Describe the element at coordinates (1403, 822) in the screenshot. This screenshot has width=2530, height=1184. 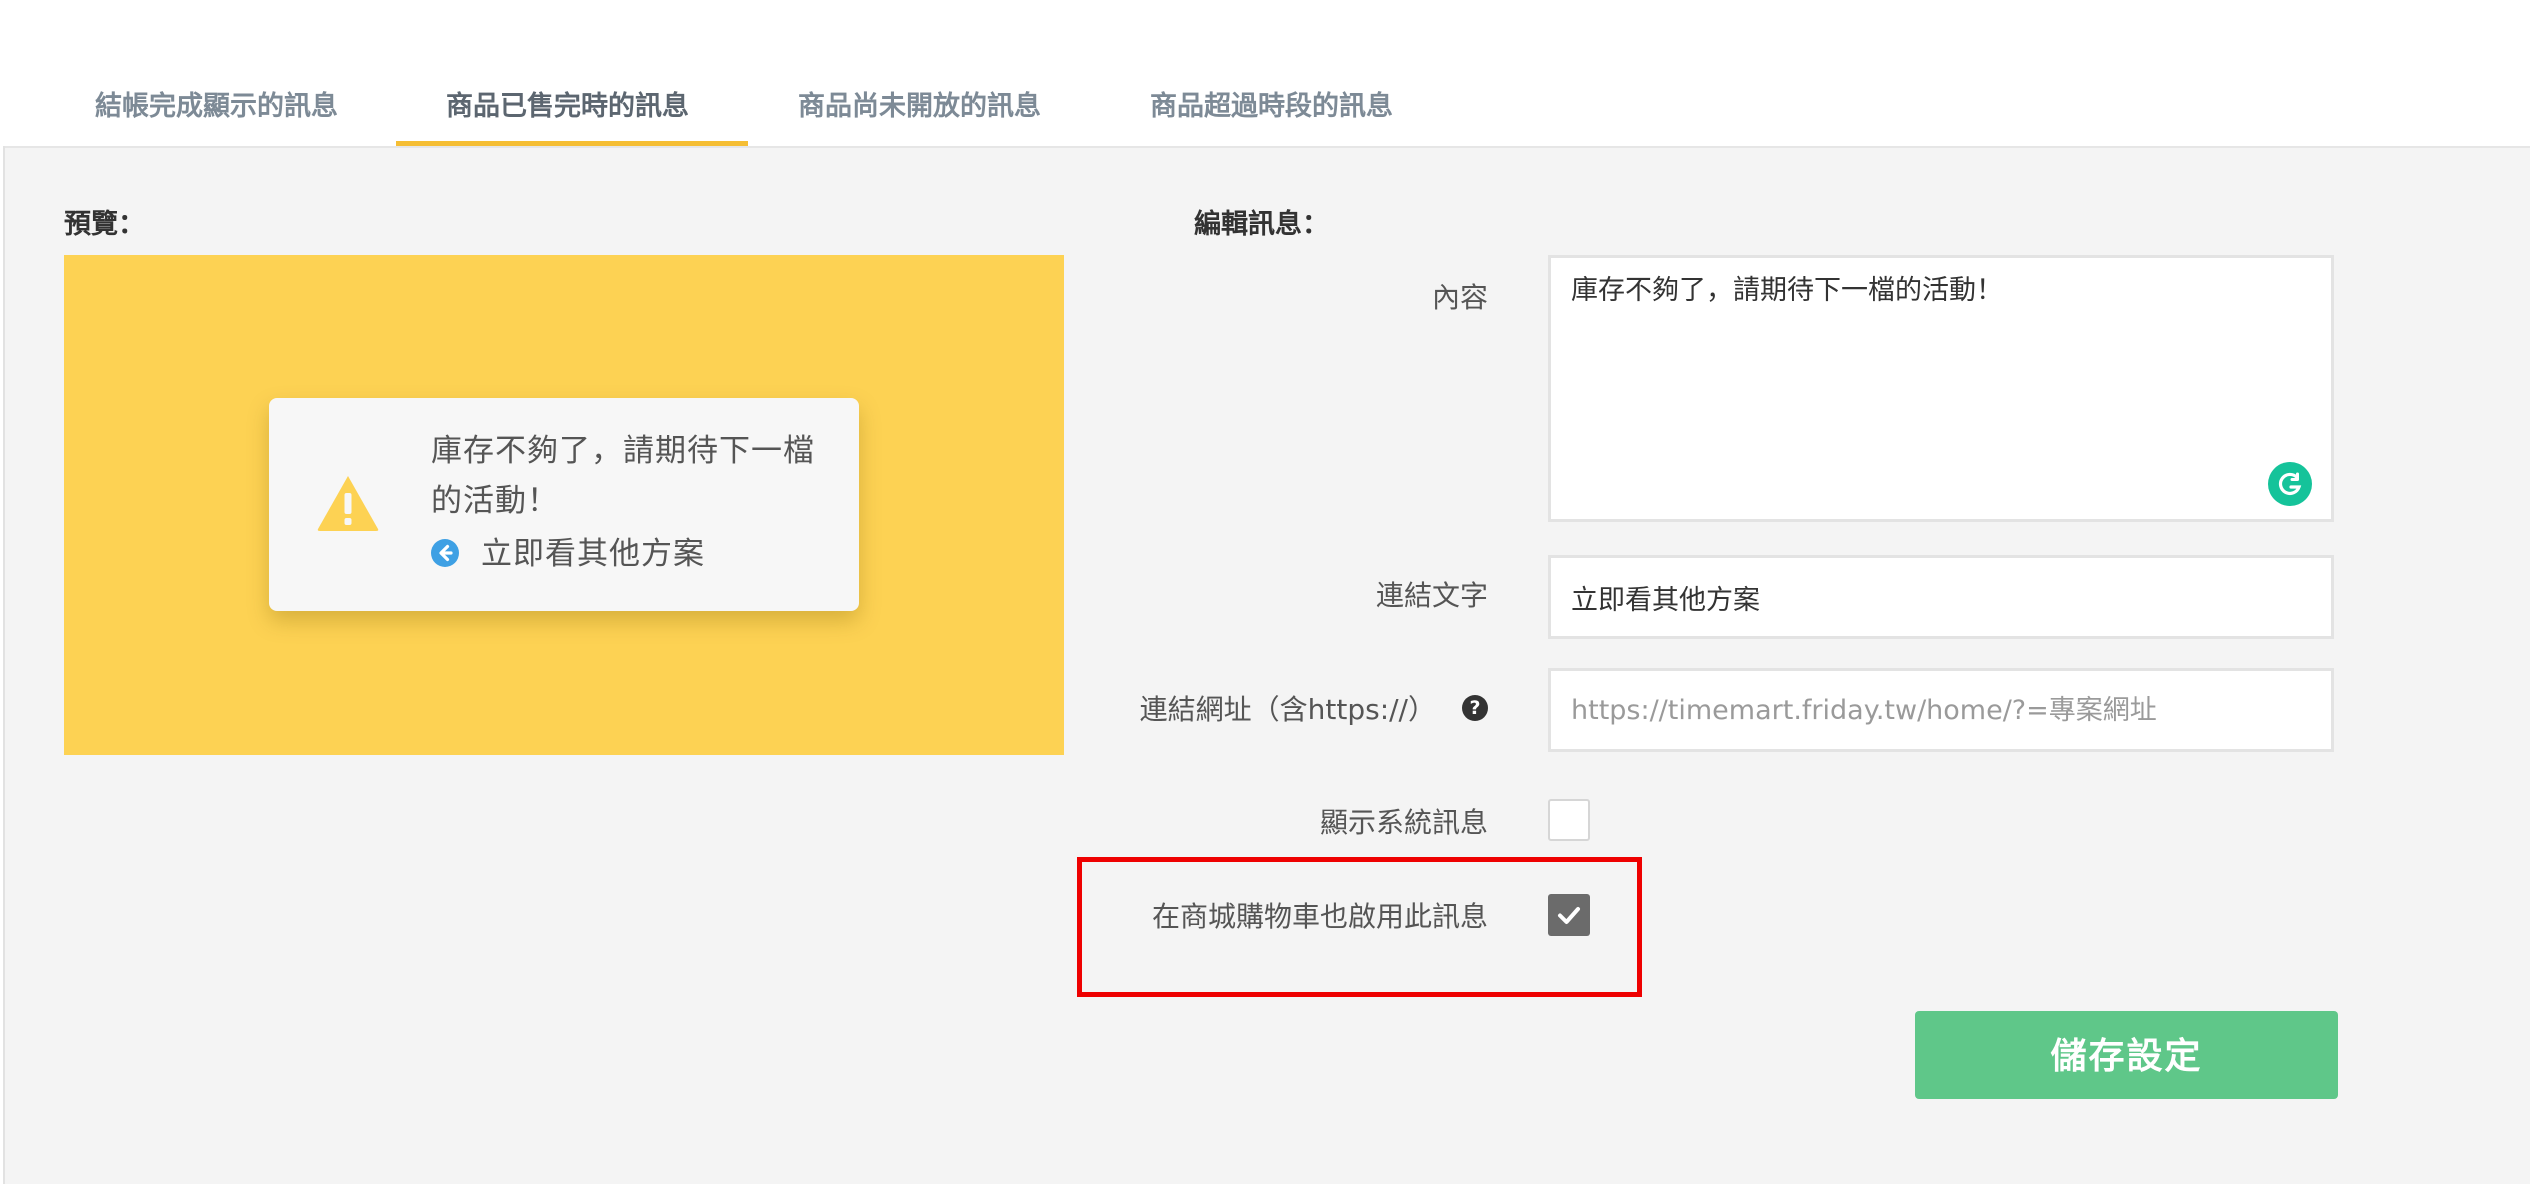
I see `show-system-label: 顯示系統訊息` at that location.